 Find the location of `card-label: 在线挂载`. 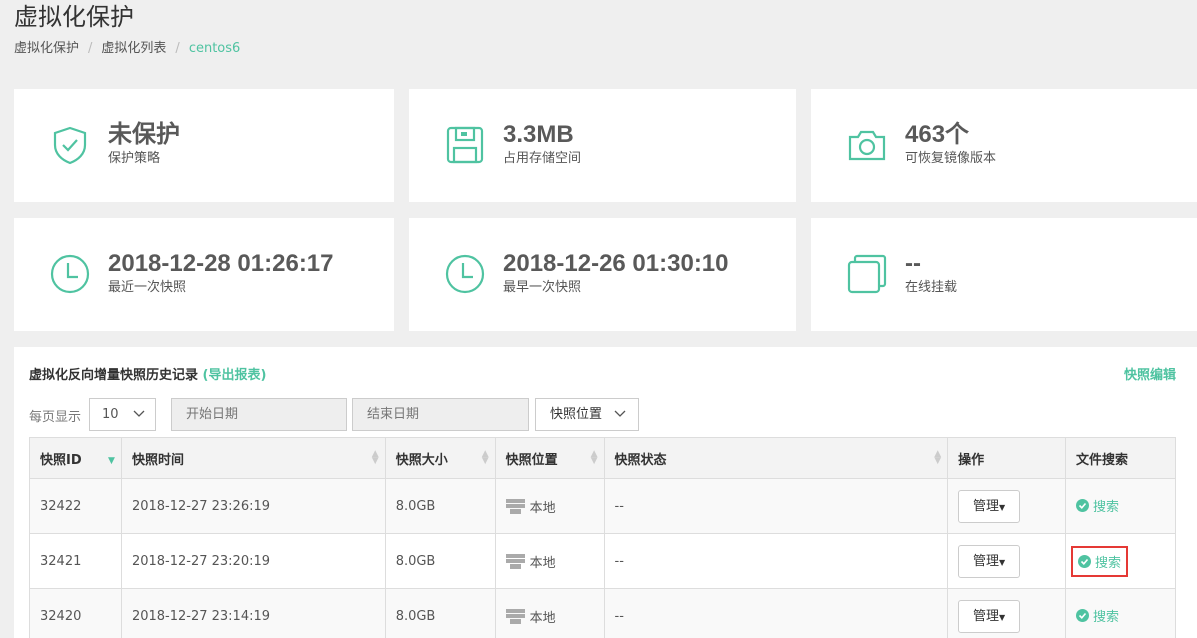

card-label: 在线挂载 is located at coordinates (931, 287).